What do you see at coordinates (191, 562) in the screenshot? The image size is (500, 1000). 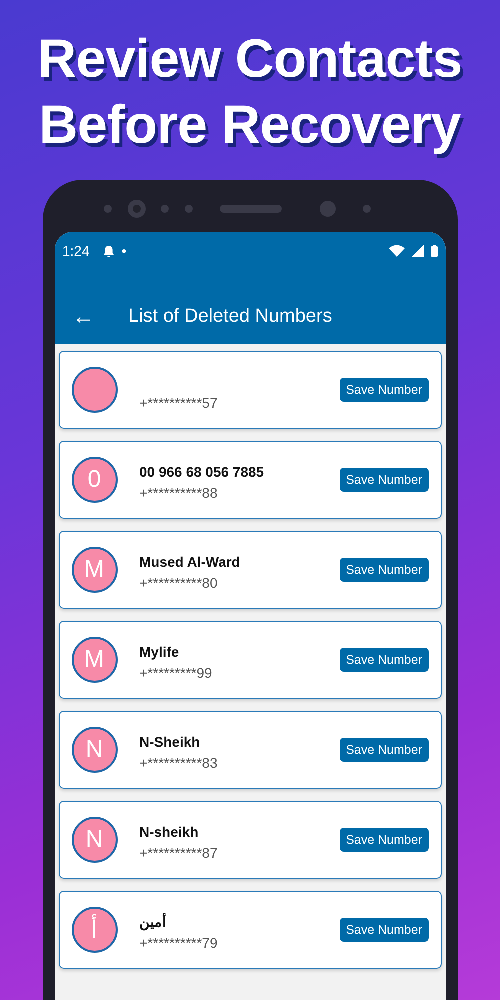 I see `contact-name: Mused Al-Ward` at bounding box center [191, 562].